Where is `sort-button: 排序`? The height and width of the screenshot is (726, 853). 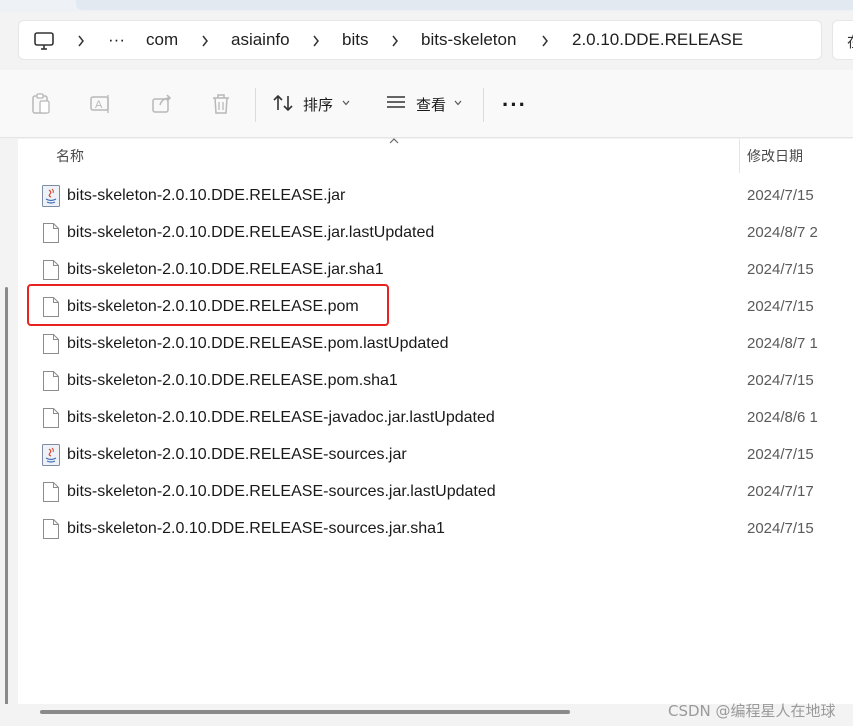
sort-button: 排序 is located at coordinates (318, 104).